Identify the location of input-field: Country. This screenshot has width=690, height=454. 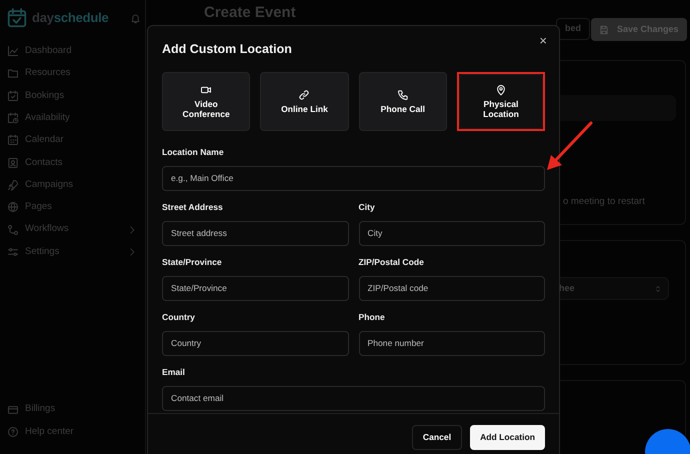
(255, 343).